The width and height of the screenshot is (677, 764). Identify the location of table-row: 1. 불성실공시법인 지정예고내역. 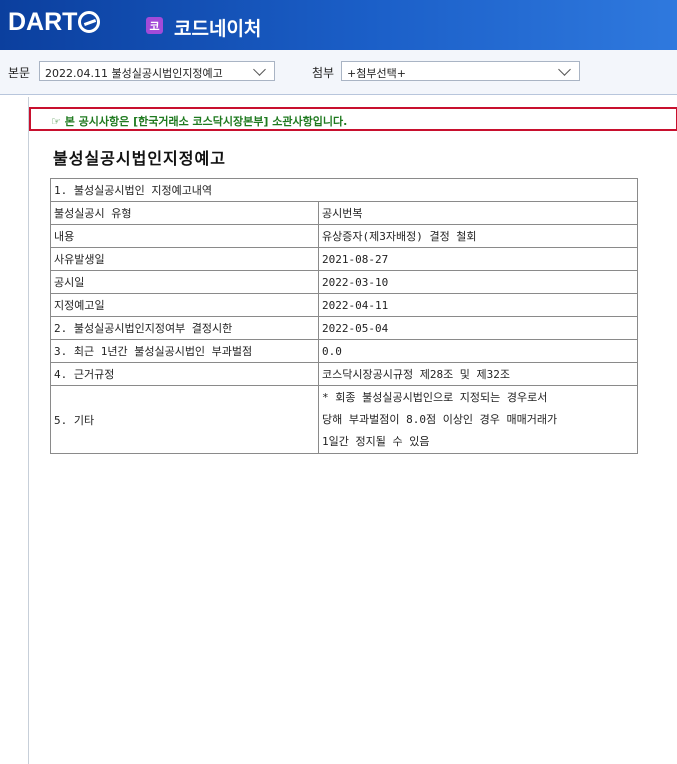
(344, 190).